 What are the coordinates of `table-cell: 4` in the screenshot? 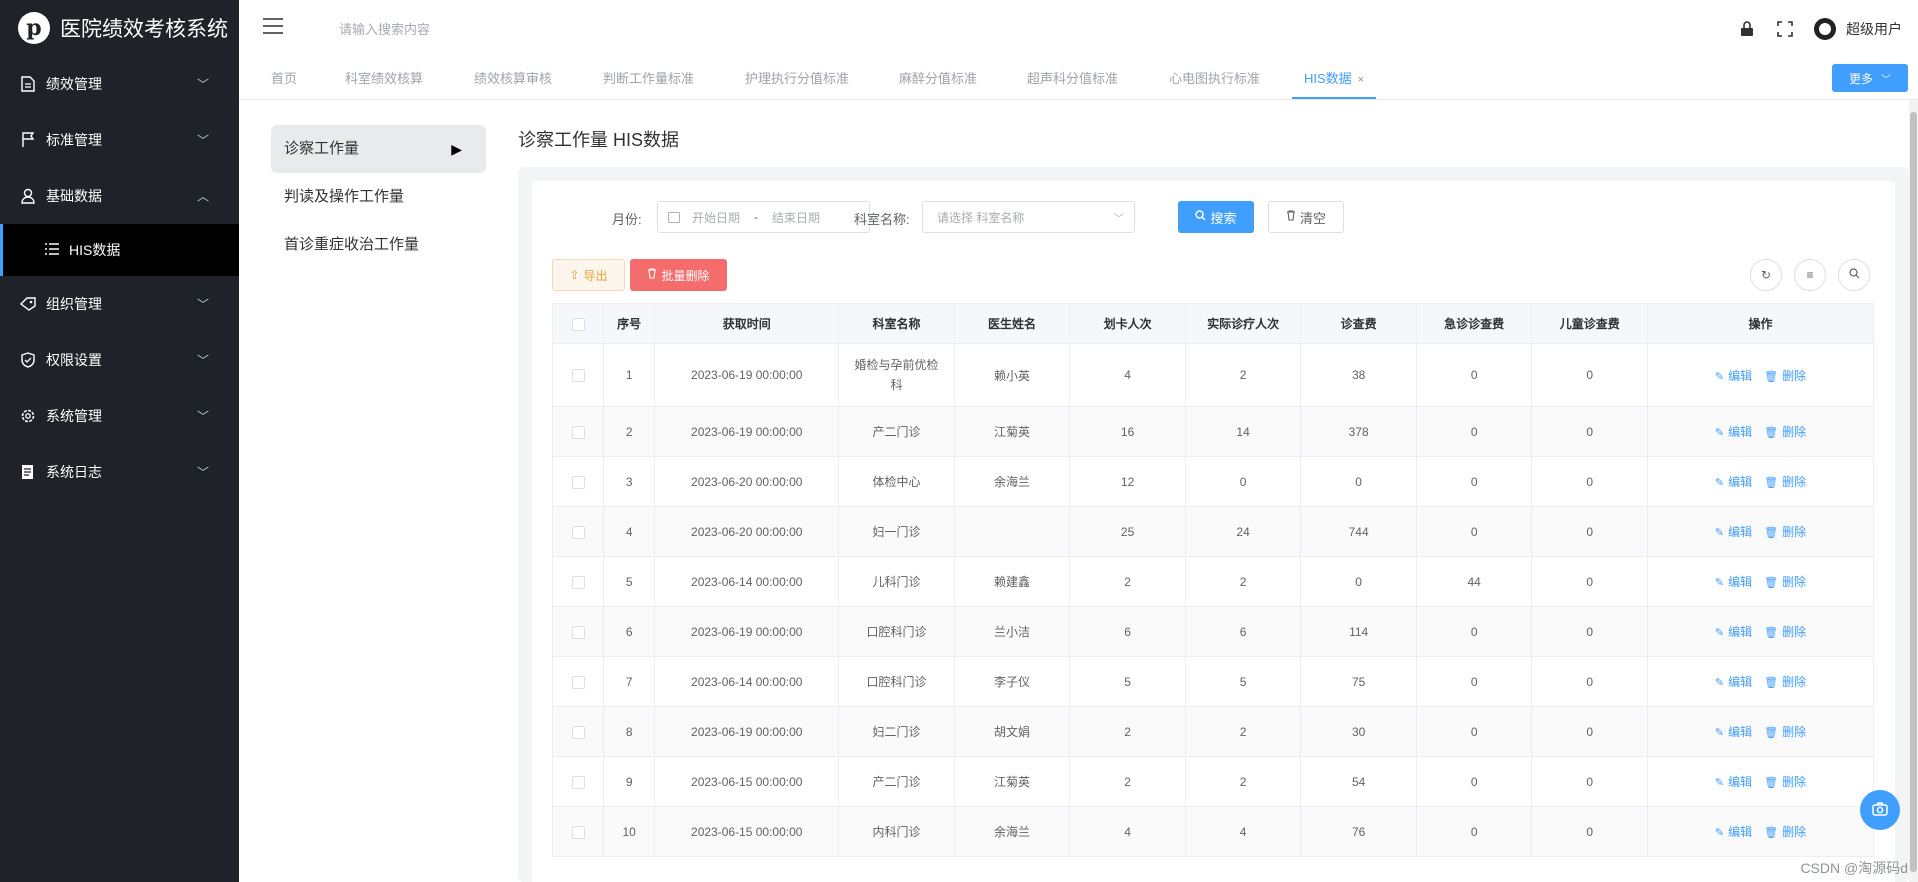 It's located at (629, 531).